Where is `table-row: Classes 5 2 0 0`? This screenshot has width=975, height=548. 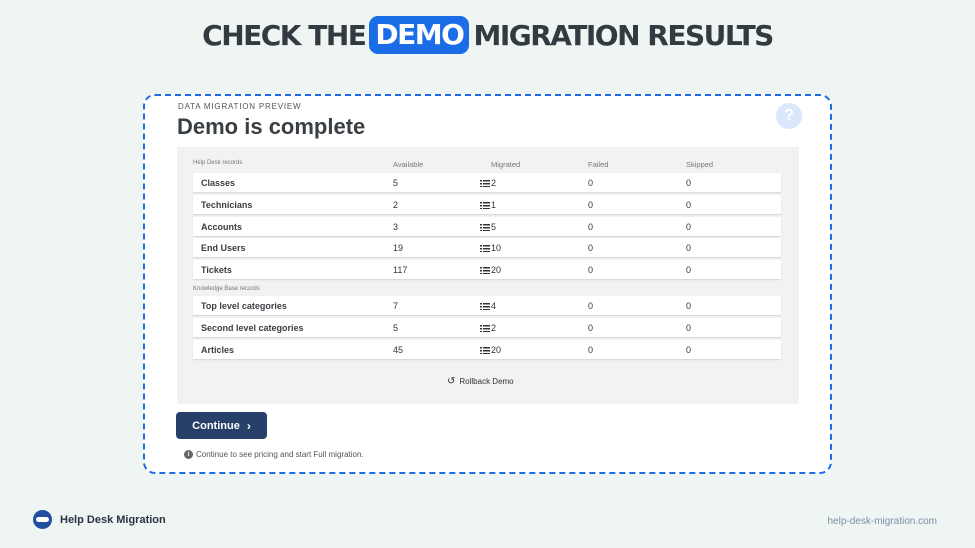
table-row: Classes 5 2 0 0 is located at coordinates (487, 182).